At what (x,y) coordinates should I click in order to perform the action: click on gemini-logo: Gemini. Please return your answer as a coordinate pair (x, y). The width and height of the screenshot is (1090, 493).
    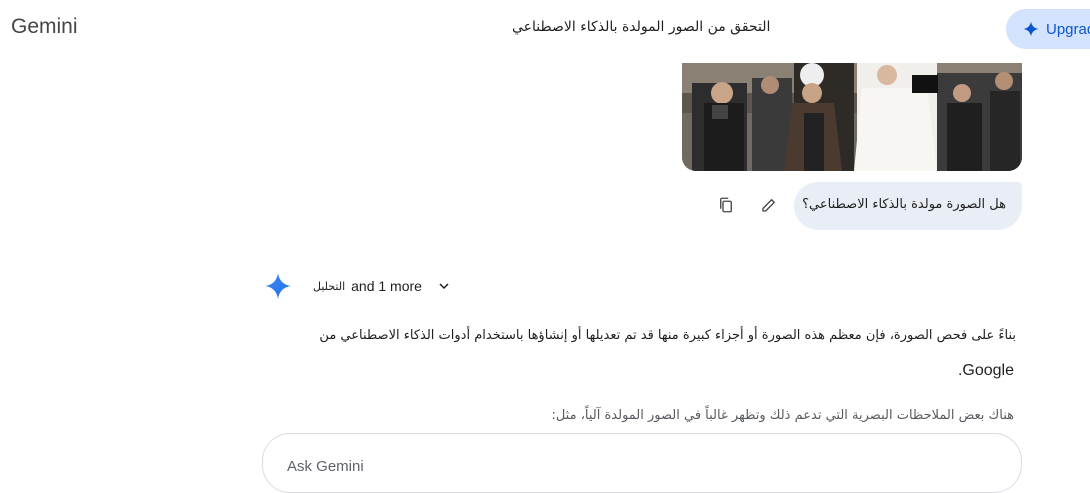
    Looking at the image, I should click on (44, 27).